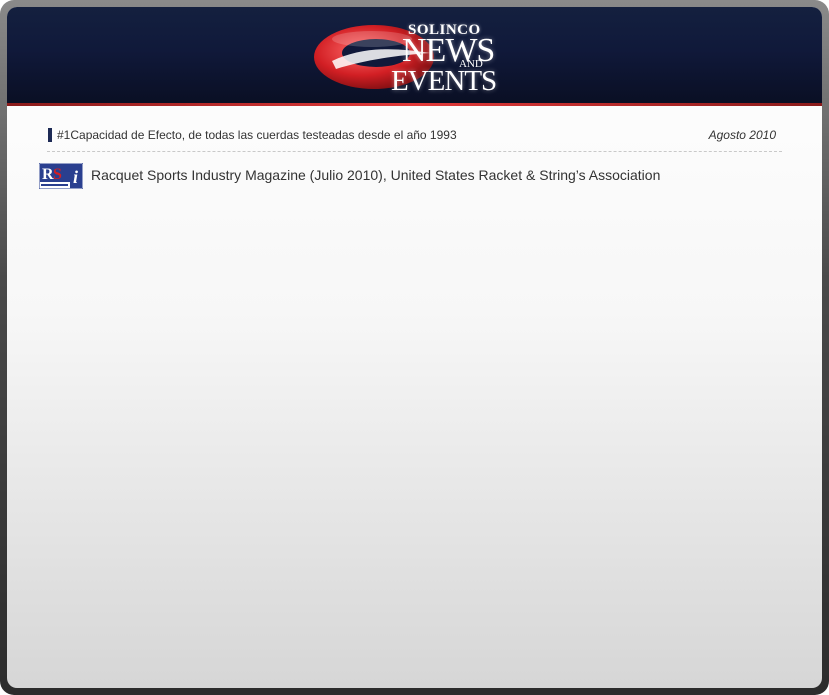 Image resolution: width=829 pixels, height=695 pixels. Describe the element at coordinates (444, 81) in the screenshot. I see `logo-events-text: EVENTS` at that location.